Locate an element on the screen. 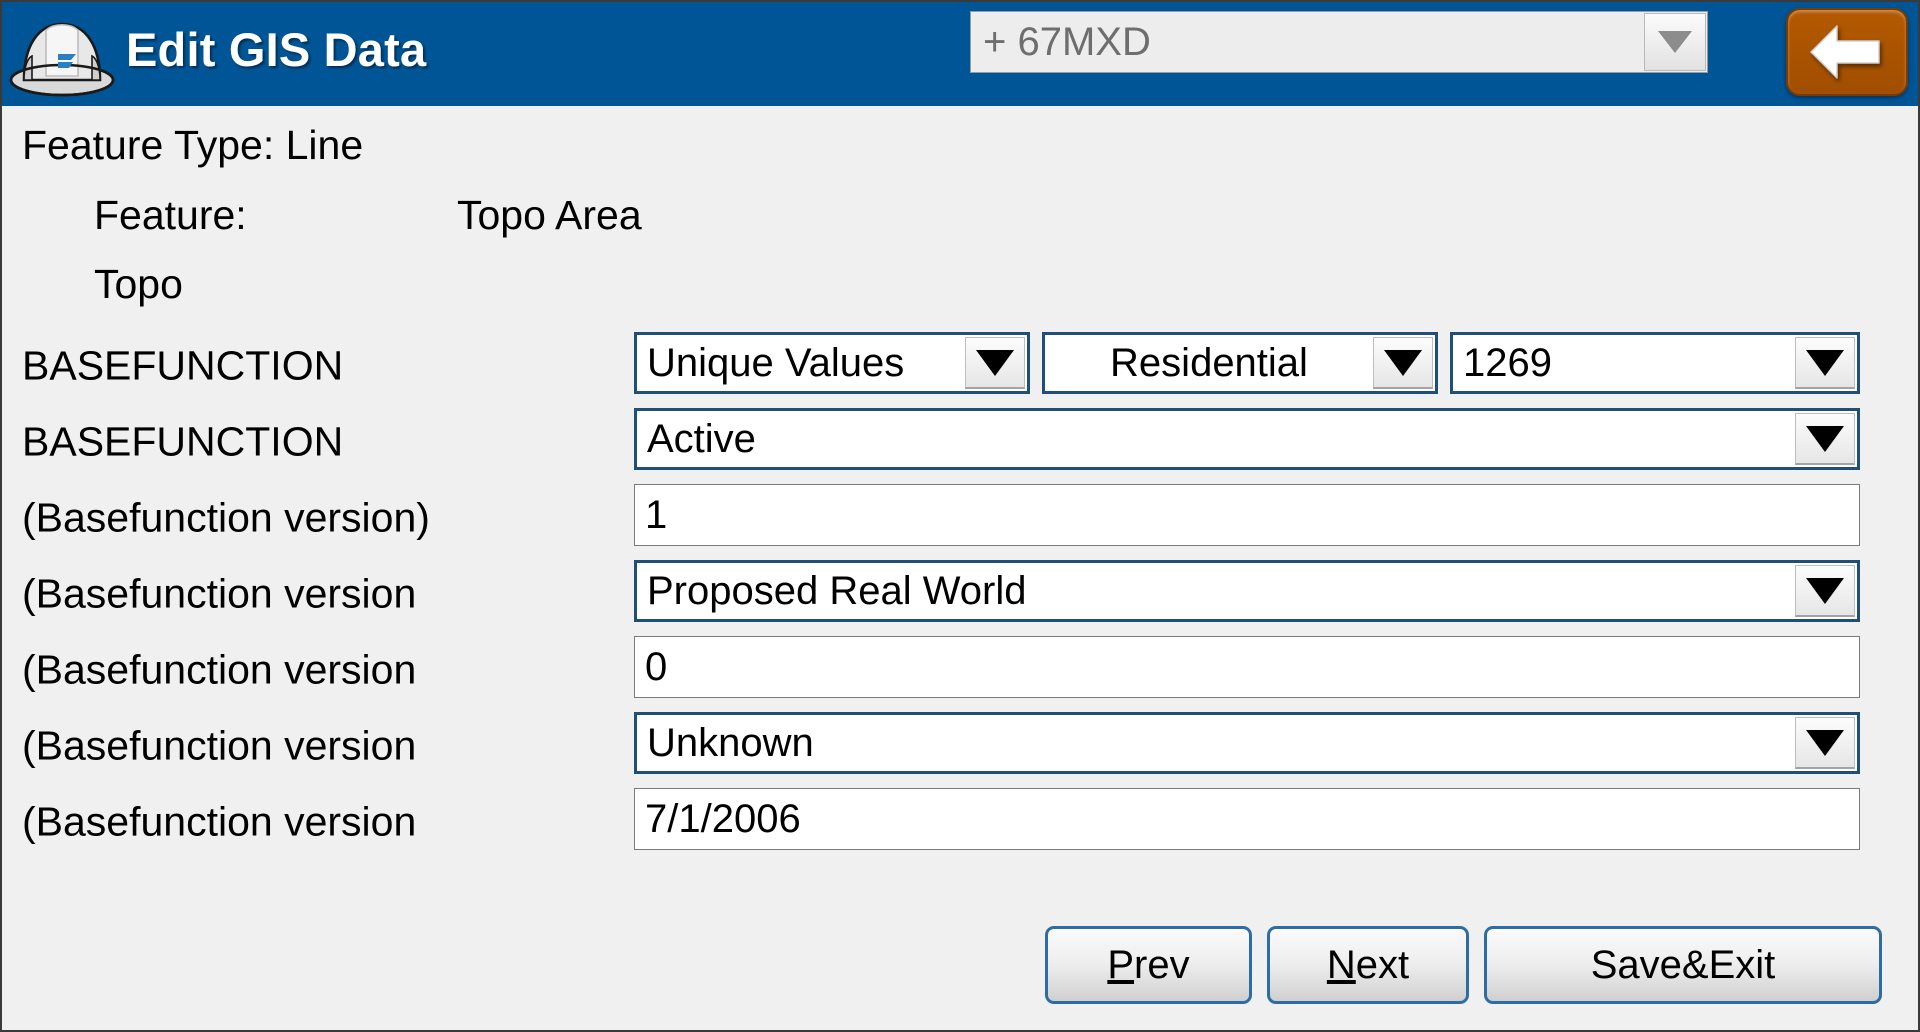 The image size is (1920, 1032). layer-select-dropdown-button is located at coordinates (1675, 42).